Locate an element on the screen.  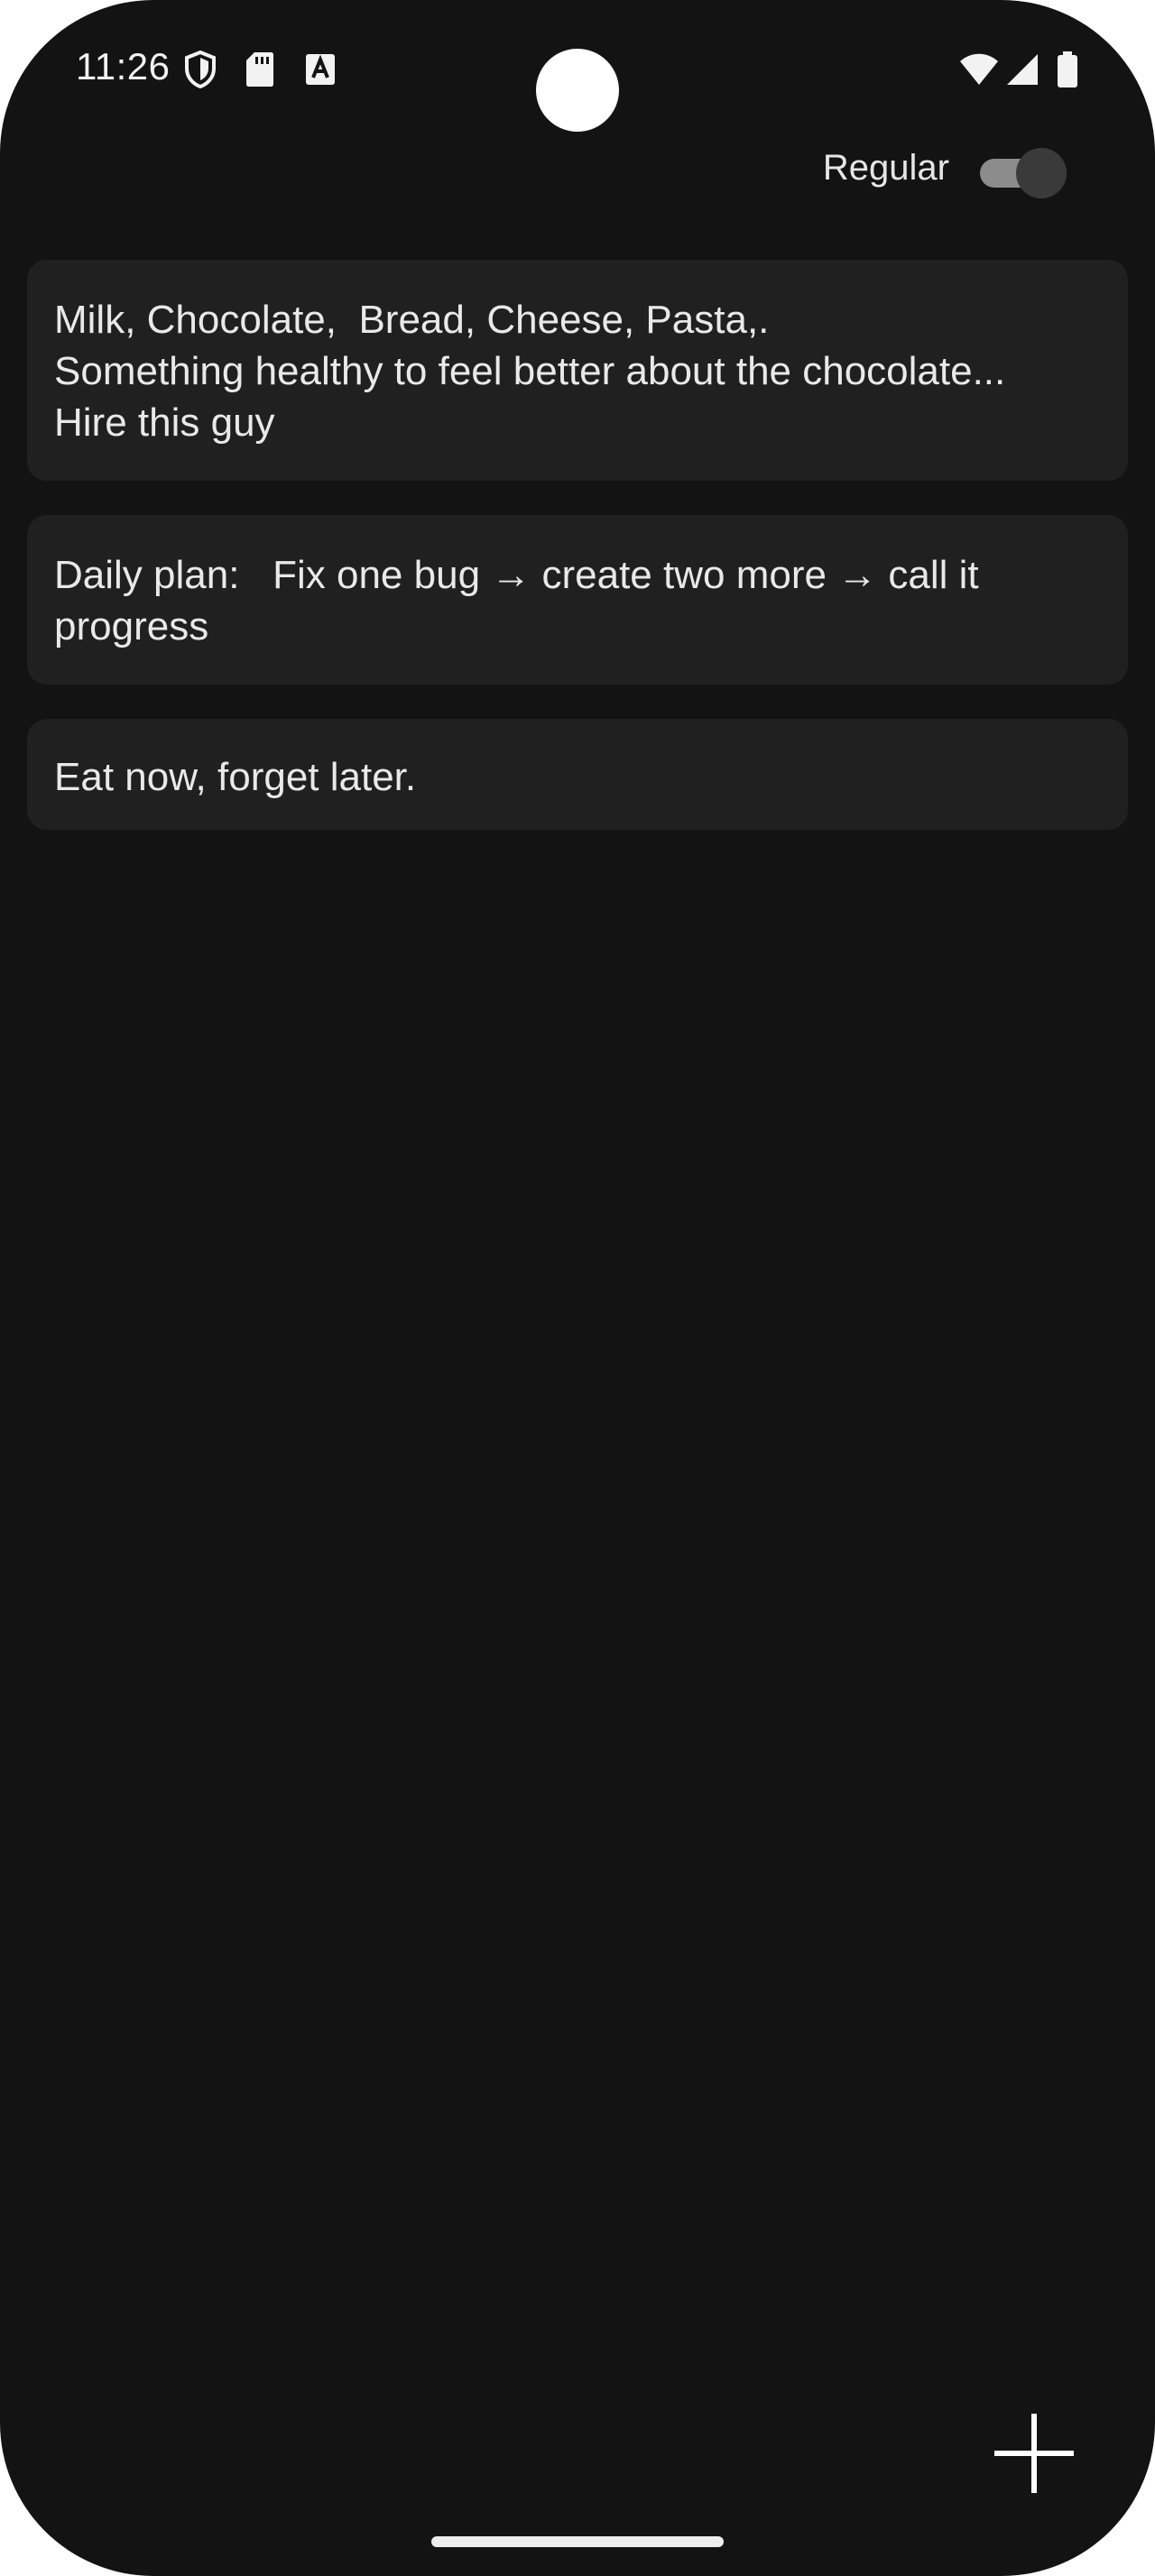
toggle-label: Regular is located at coordinates (885, 168).